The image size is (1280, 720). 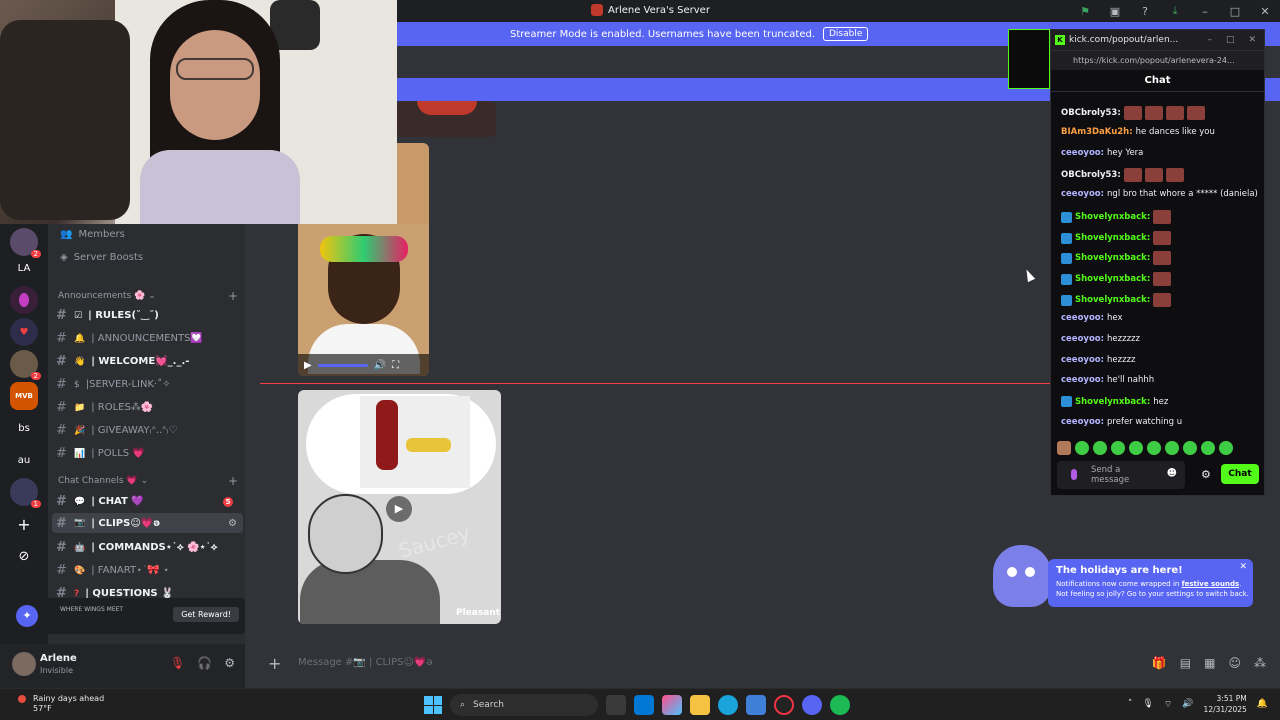 I want to click on discover-icon: ⊘, so click(x=24, y=556).